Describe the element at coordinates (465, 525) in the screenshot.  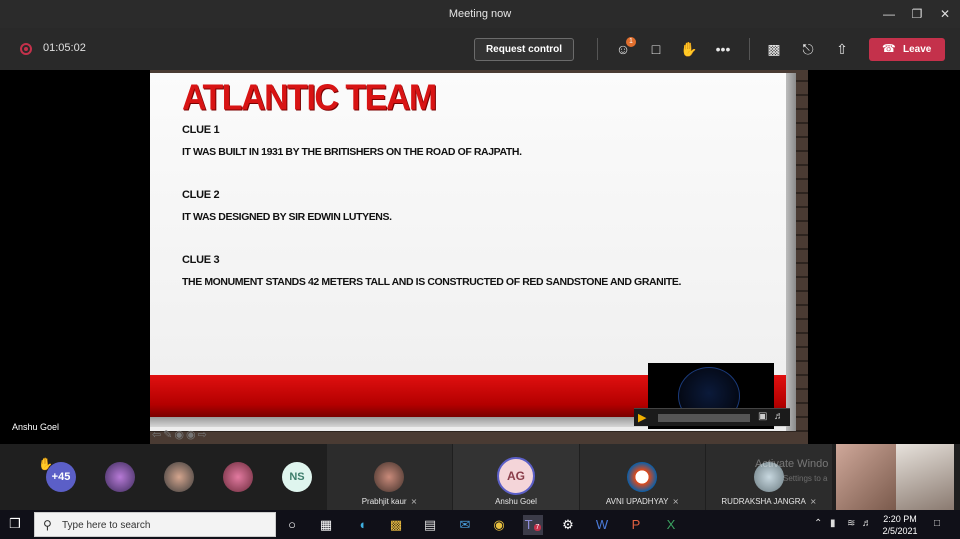
I see `mail-icon: ✉` at that location.